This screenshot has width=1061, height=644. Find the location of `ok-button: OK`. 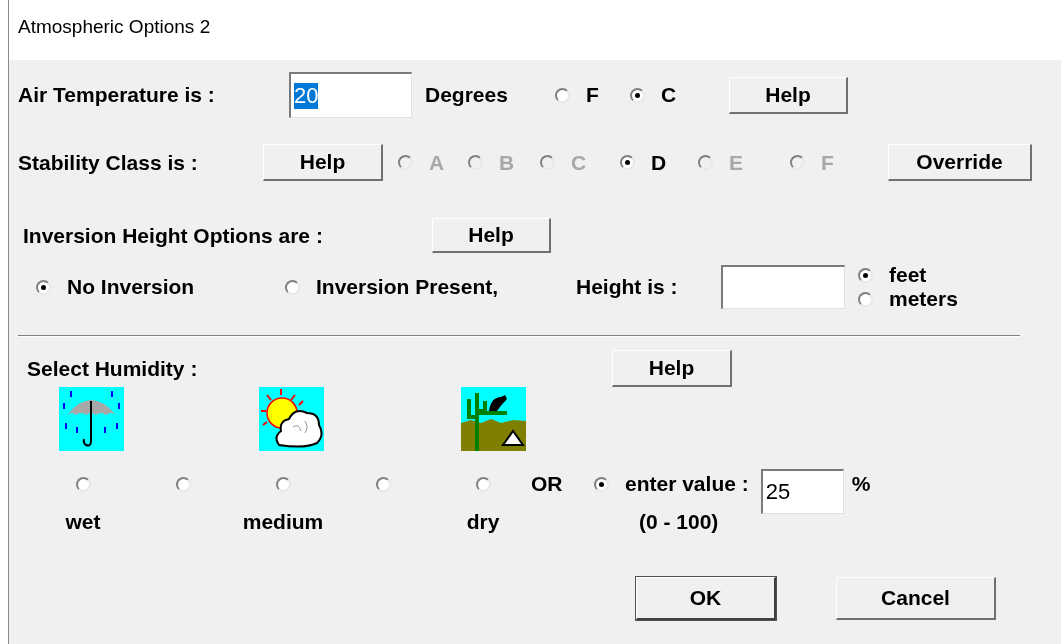

ok-button: OK is located at coordinates (706, 598).